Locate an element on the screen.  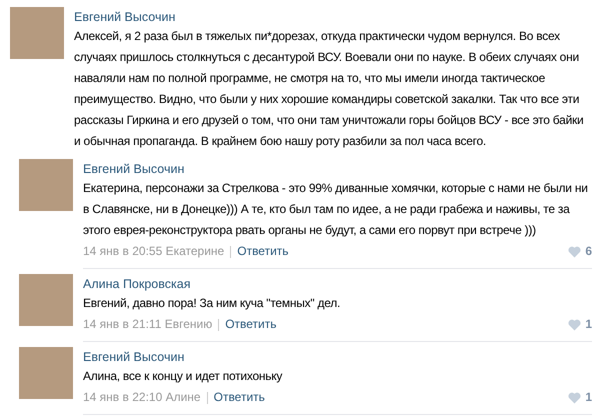
comment-text: Екатерина, персонажи за Стрелкова - это 99% диванные хомячки, которые с нами не были ни в Славянске, ни в Донецке))) А те, кто был там по идее, а не ради грабежа и наживы, те за этого еврея-реконструктора рвать органы не будут, а сами его порвут при встрече ))) is located at coordinates (336, 209).